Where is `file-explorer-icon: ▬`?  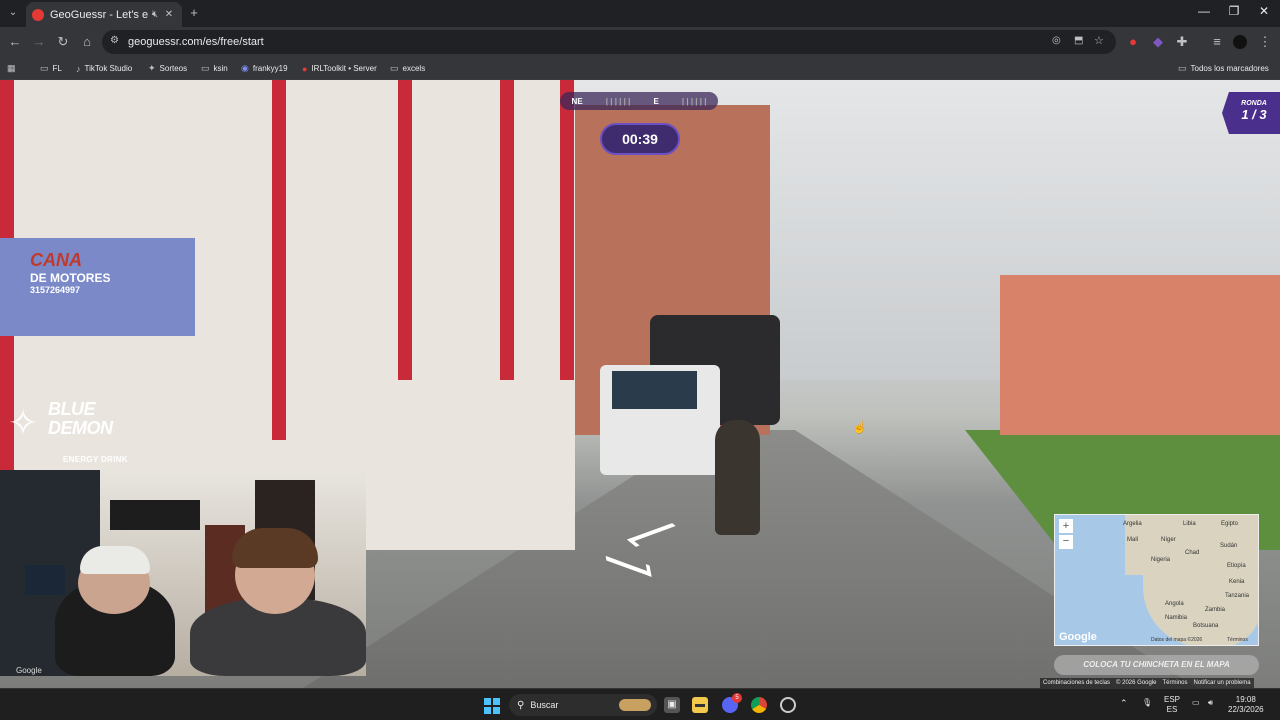
file-explorer-icon: ▬ is located at coordinates (700, 705).